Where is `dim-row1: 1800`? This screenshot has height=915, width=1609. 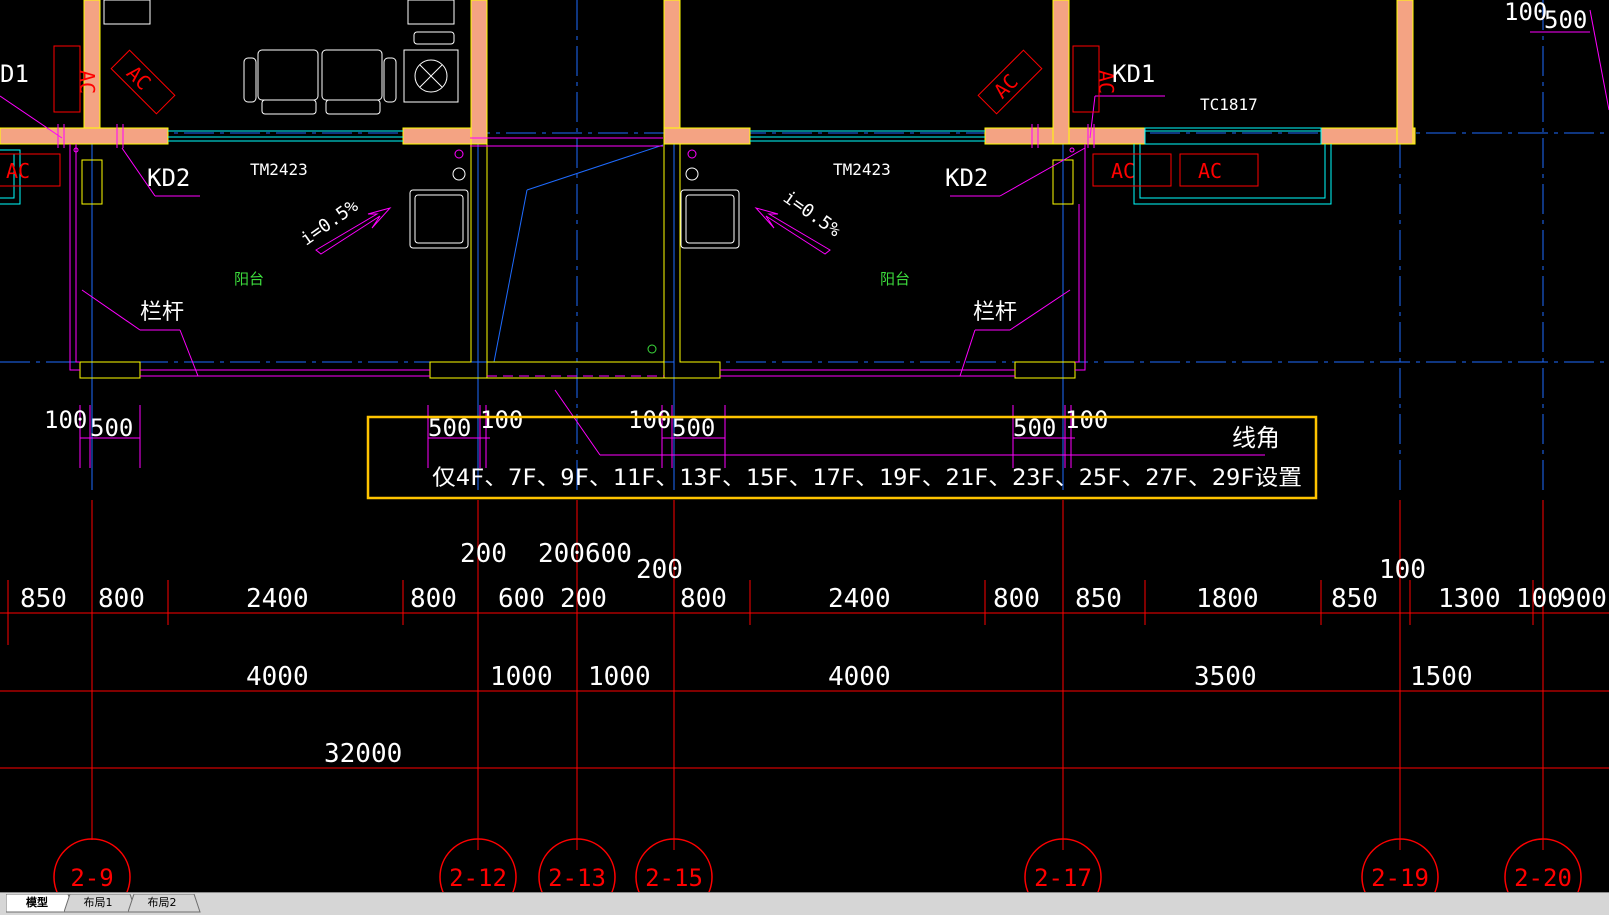
dim-row1: 1800 is located at coordinates (1227, 599).